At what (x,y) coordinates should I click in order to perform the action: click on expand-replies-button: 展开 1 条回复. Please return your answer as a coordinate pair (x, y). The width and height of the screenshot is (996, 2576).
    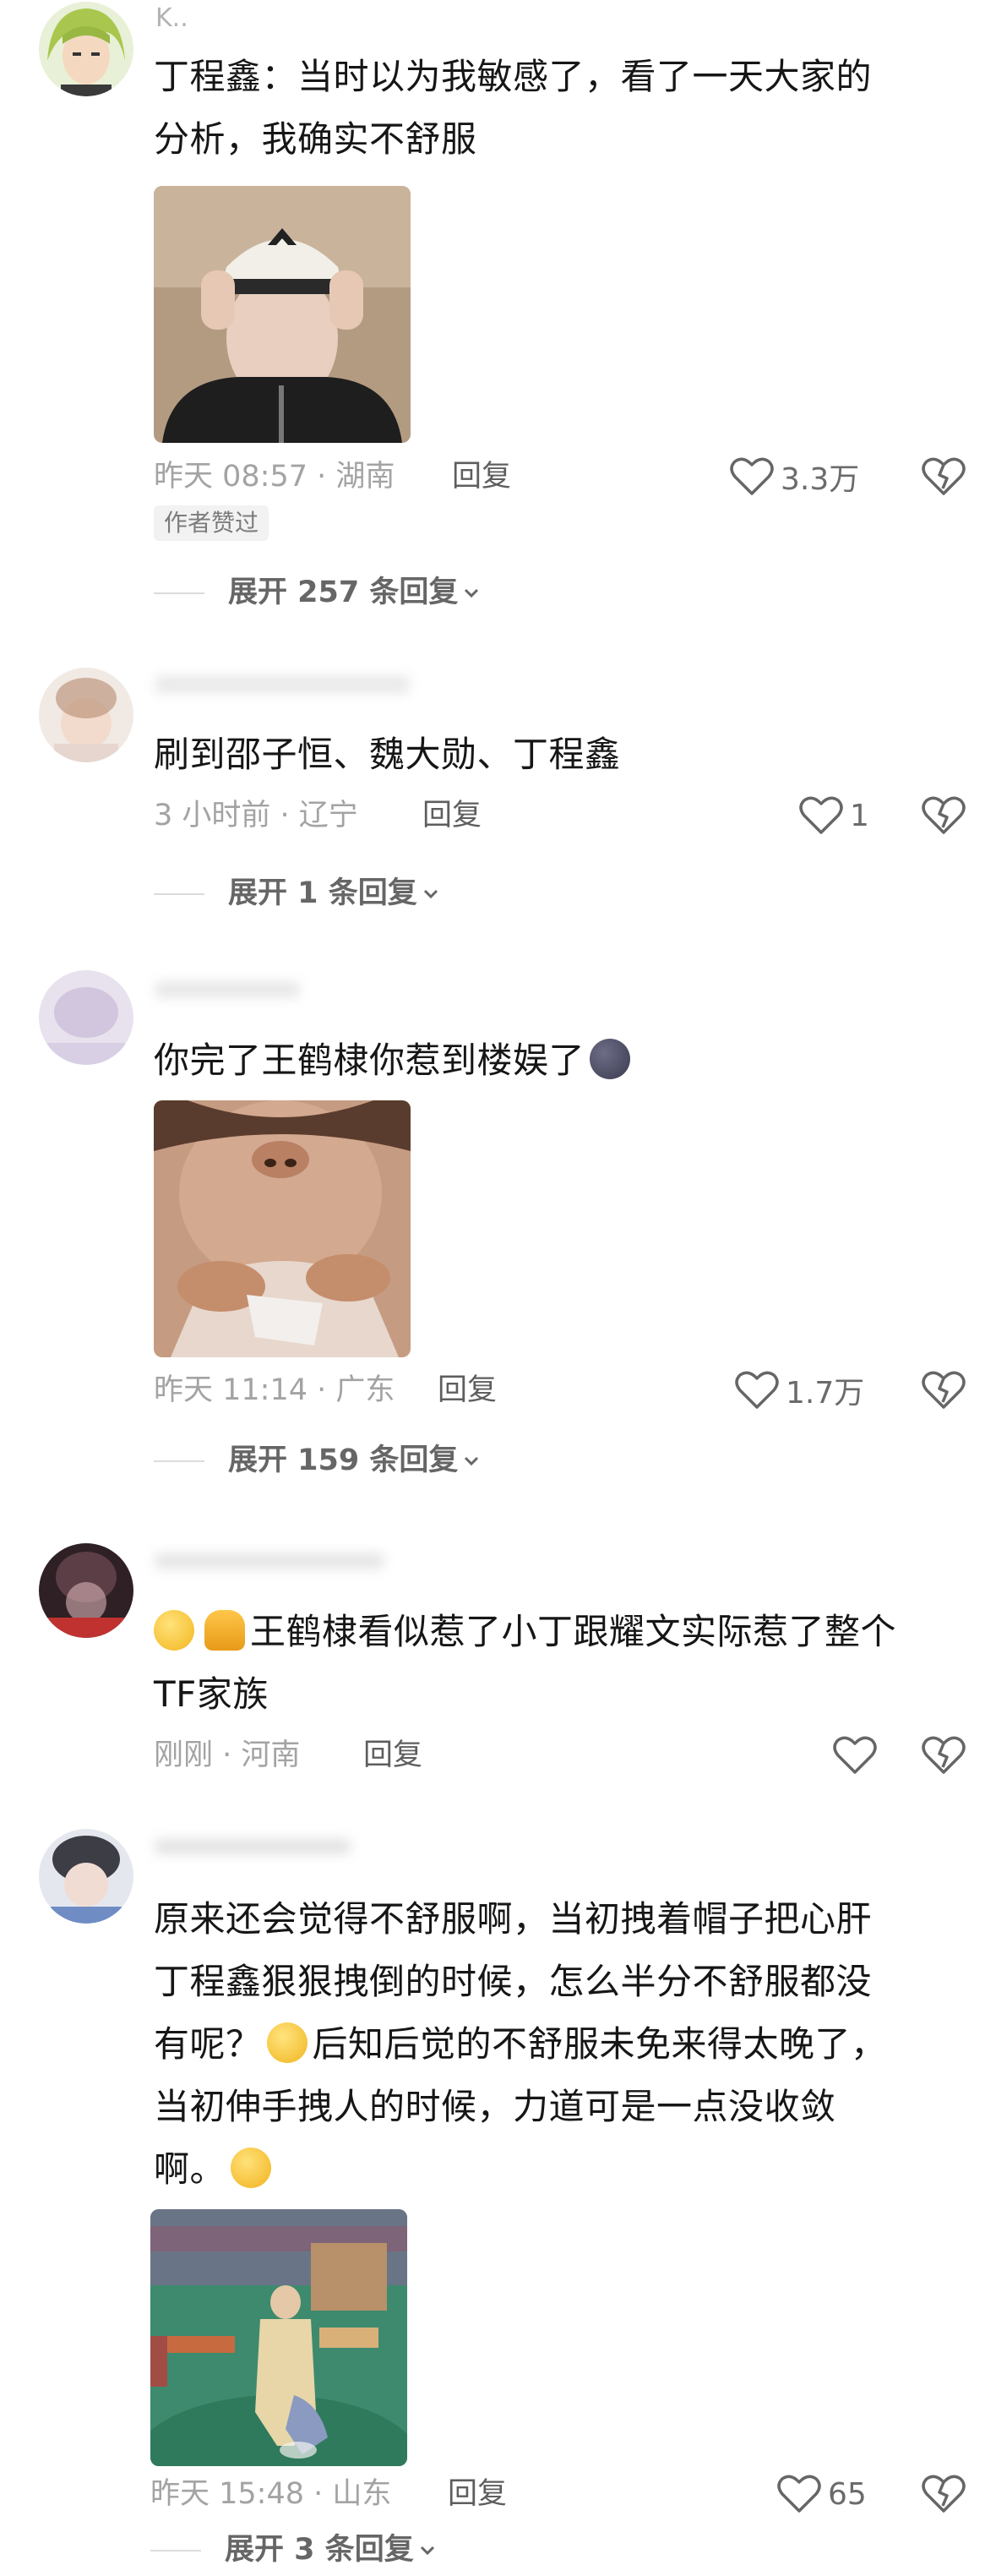
    Looking at the image, I should click on (297, 893).